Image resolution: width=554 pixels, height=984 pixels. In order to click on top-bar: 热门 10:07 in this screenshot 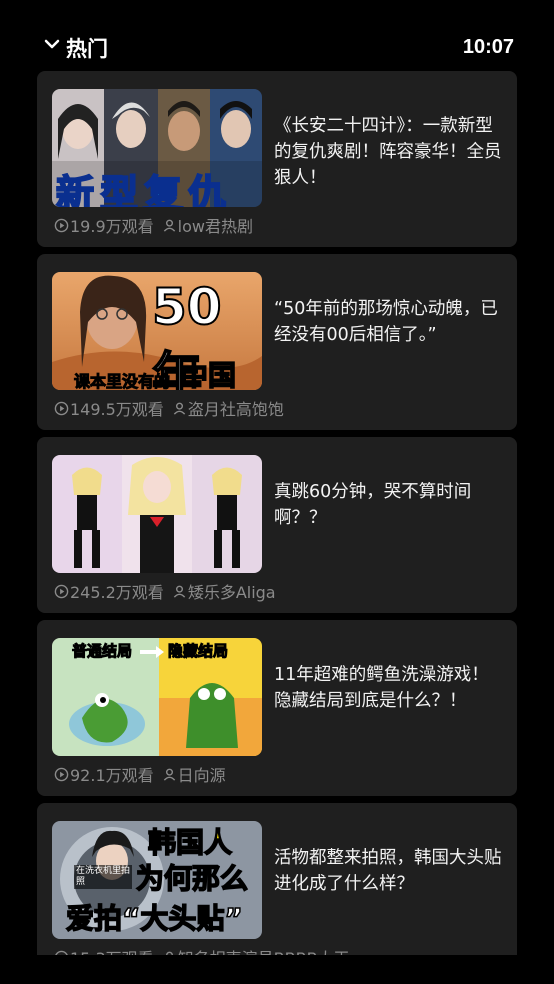, I will do `click(277, 35)`.